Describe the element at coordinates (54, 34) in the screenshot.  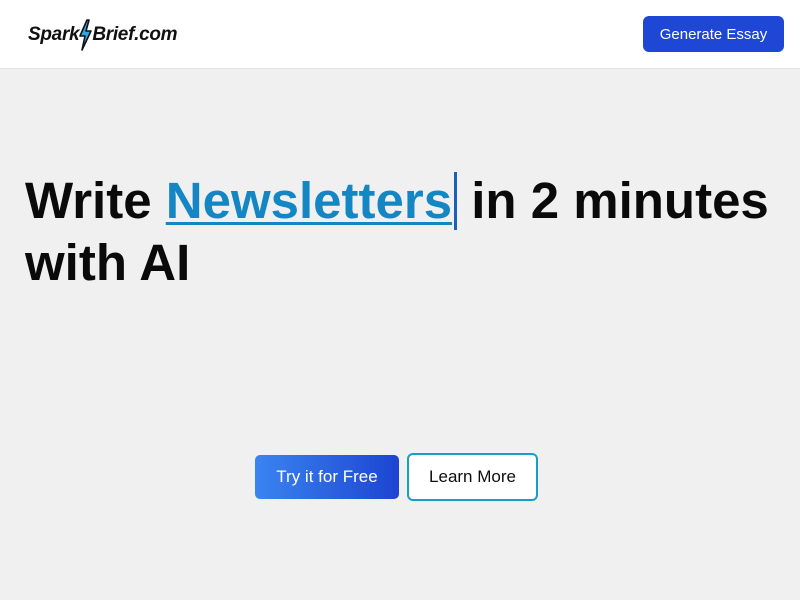
I see `logo-text-left: Spark` at that location.